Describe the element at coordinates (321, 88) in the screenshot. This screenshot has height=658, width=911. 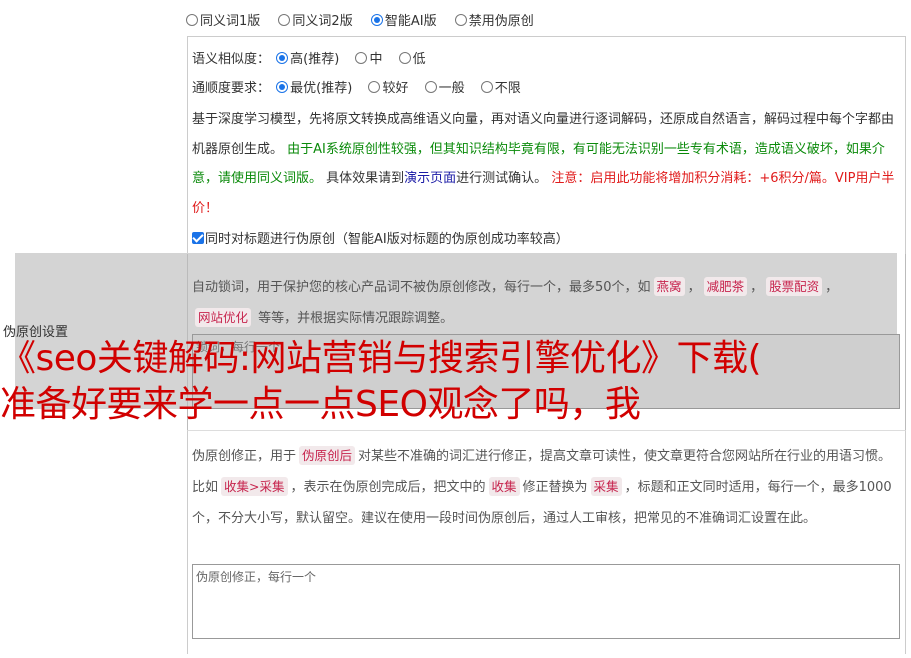
I see `fluency-option-label: 最优(推荐)` at that location.